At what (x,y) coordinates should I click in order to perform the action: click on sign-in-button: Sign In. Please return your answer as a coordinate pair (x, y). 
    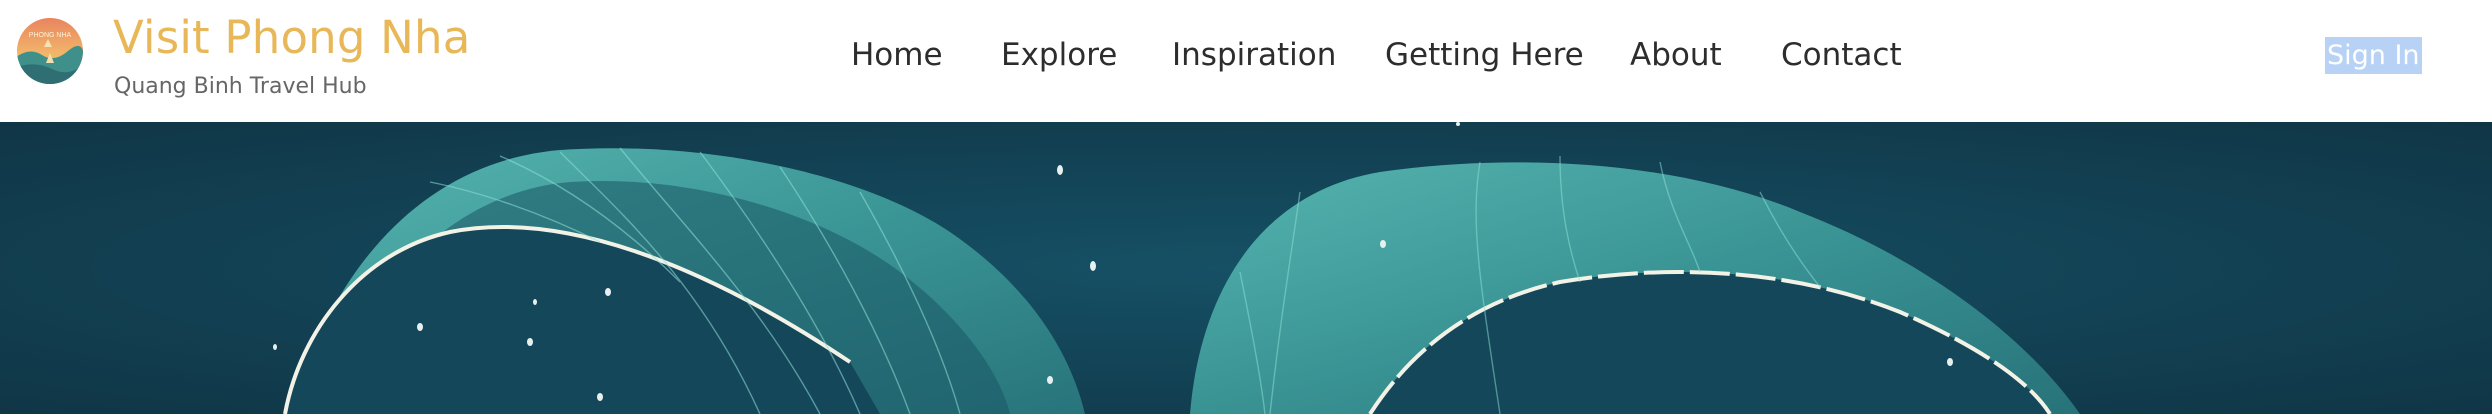
    Looking at the image, I should click on (2373, 55).